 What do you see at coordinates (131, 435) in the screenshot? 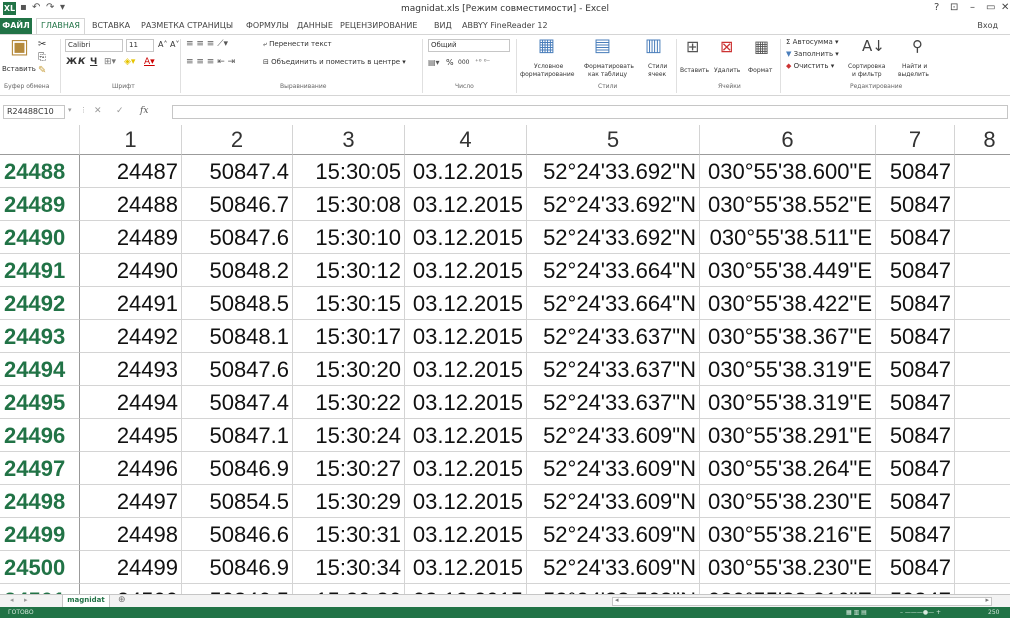
I see `table-cell: 24495` at bounding box center [131, 435].